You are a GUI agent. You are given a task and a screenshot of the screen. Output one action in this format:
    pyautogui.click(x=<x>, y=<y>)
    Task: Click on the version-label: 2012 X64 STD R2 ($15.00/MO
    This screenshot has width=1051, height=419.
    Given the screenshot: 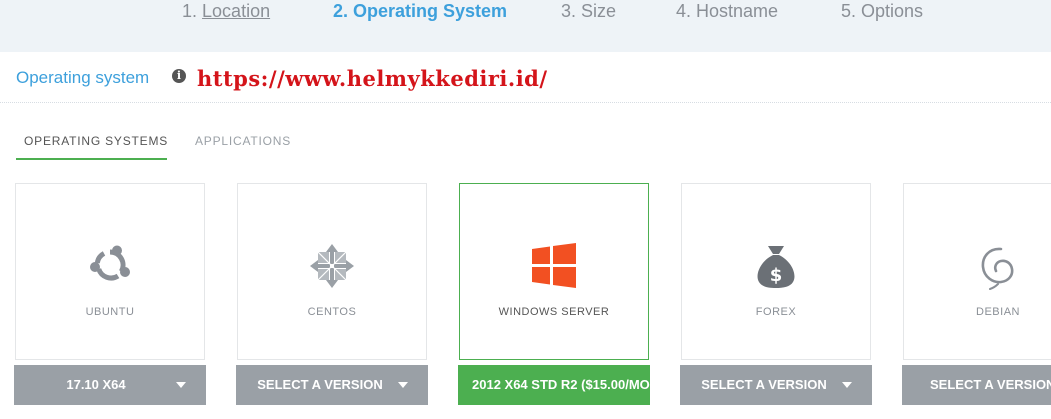 What is the action you would take?
    pyautogui.click(x=561, y=384)
    